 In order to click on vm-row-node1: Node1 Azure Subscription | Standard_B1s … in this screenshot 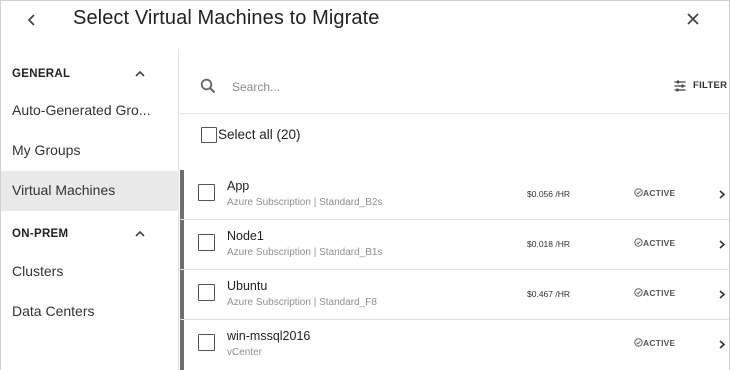, I will do `click(454, 245)`.